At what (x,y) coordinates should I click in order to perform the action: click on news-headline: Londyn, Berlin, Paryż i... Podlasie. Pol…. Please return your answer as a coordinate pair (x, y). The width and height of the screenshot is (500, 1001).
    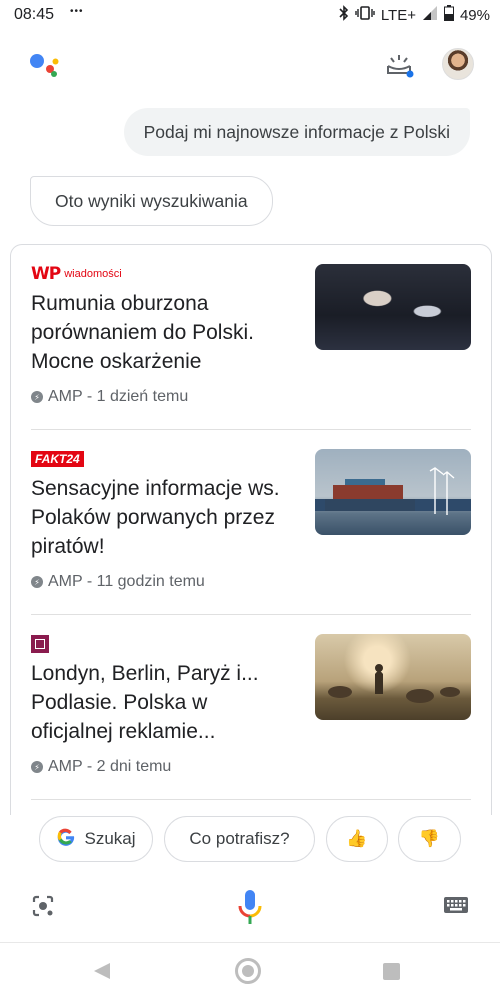
    Looking at the image, I should click on (162, 702).